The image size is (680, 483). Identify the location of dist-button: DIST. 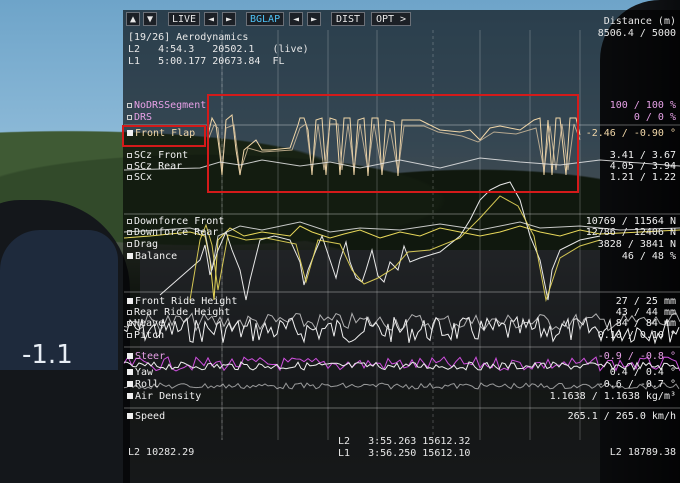
(348, 19).